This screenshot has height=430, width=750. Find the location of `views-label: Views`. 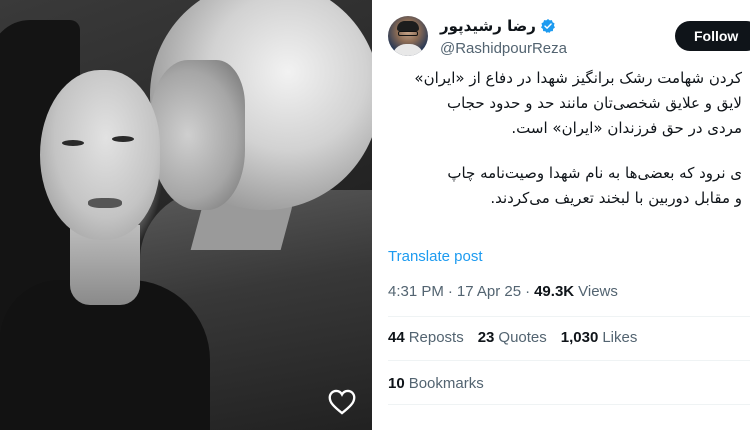

views-label: Views is located at coordinates (598, 291).